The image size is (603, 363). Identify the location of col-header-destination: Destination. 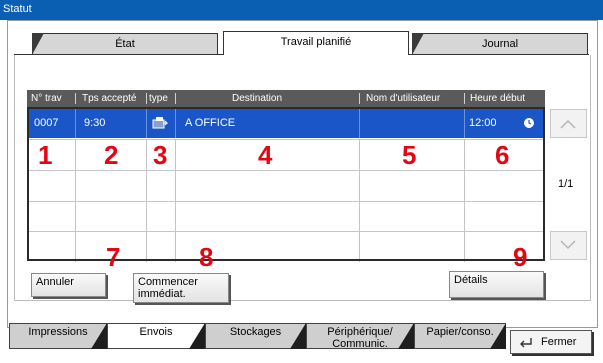
(257, 98).